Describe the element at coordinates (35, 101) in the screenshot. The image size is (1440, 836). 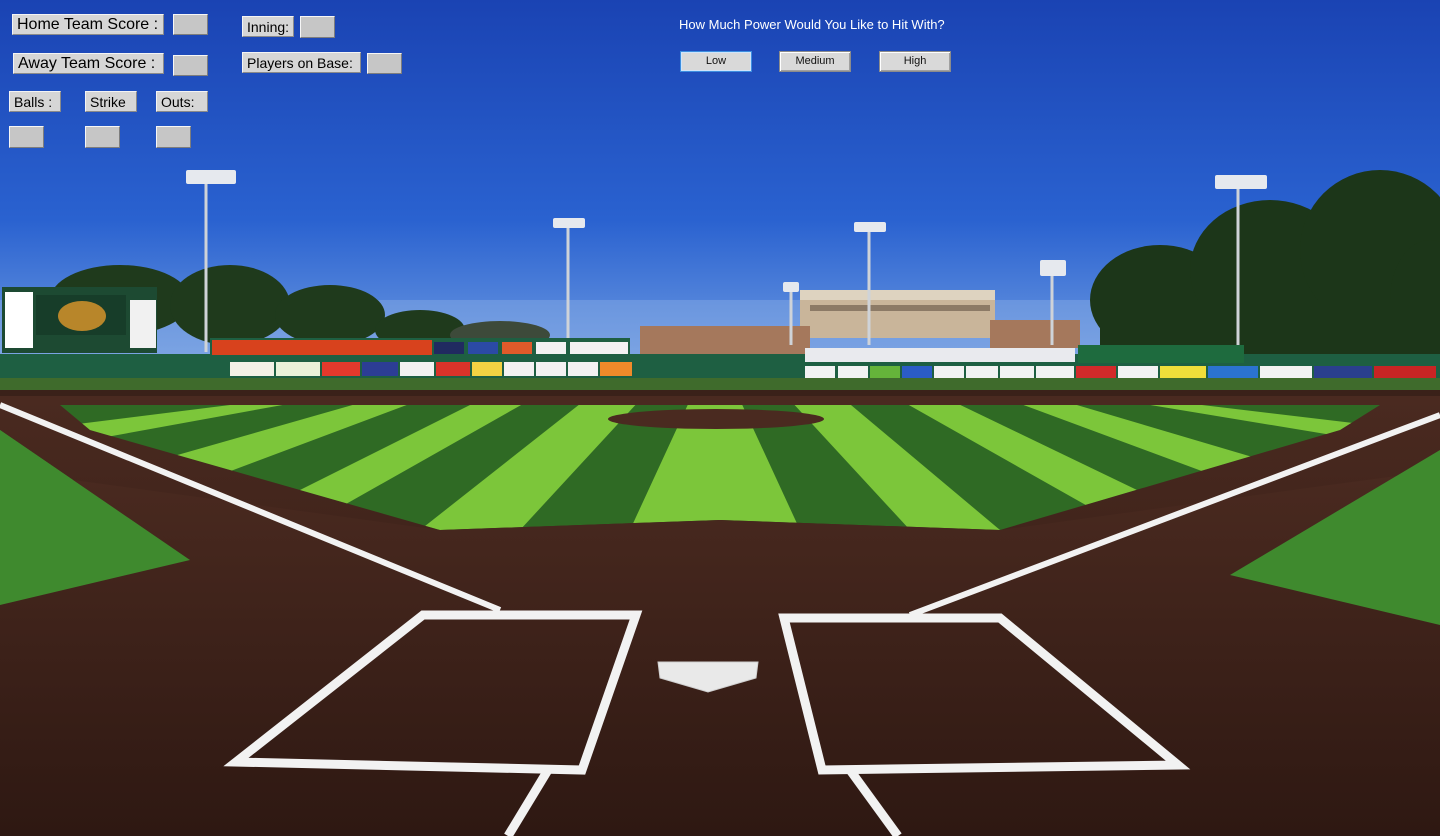
I see `balls-label: Balls :` at that location.